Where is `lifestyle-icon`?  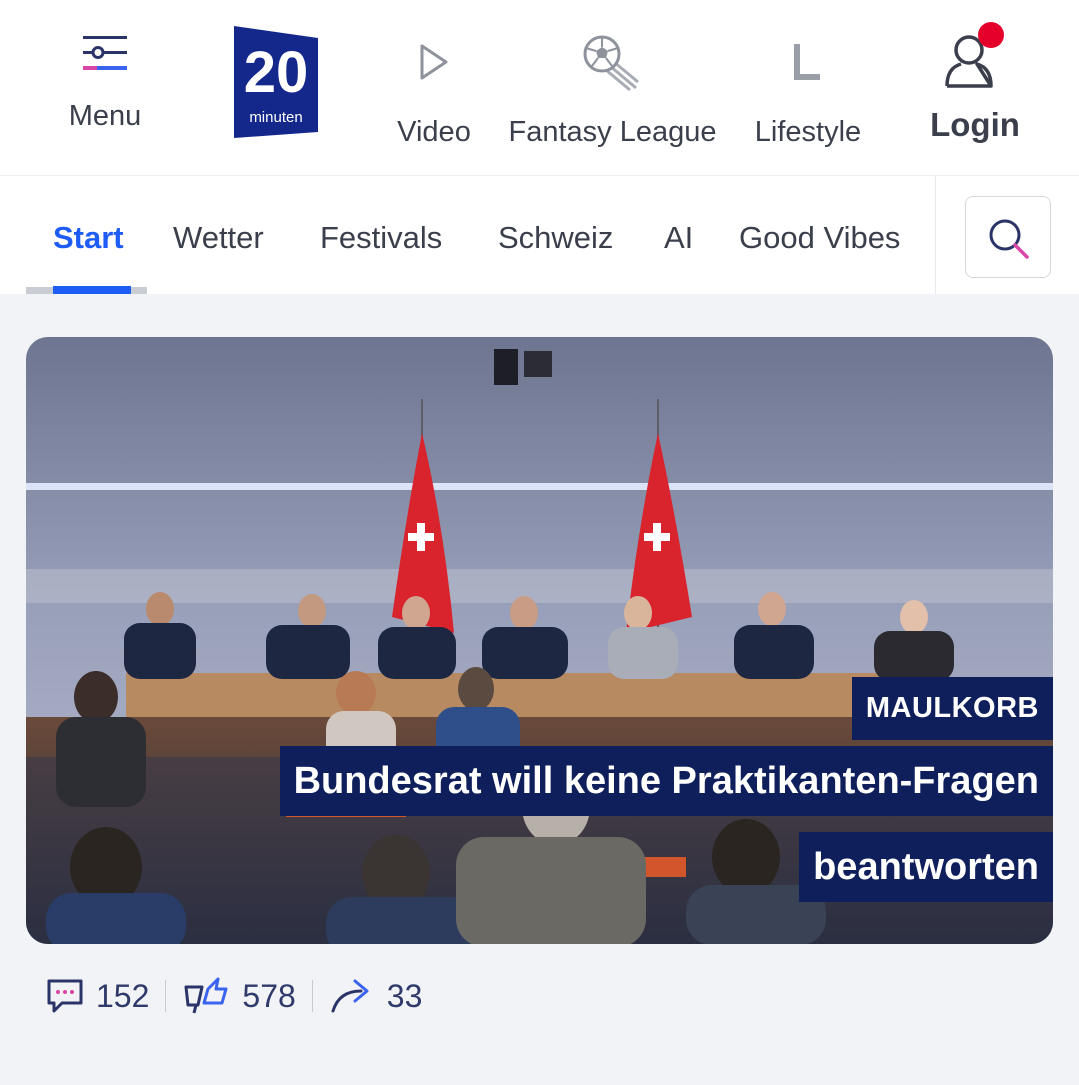 lifestyle-icon is located at coordinates (807, 62).